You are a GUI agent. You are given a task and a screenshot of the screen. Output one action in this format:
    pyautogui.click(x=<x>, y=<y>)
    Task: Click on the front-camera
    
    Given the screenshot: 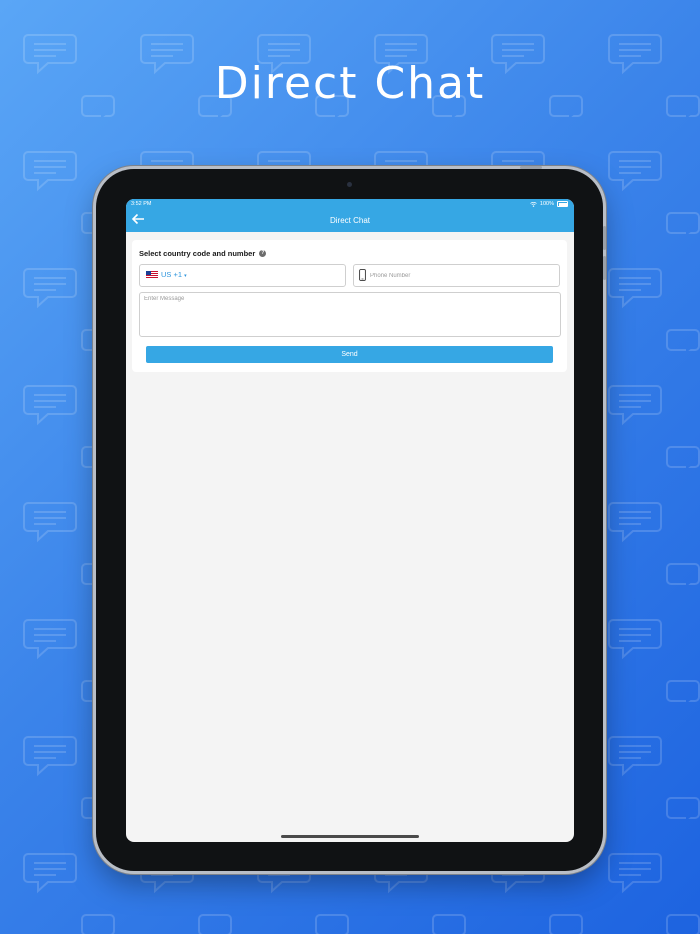 What is the action you would take?
    pyautogui.click(x=349, y=184)
    